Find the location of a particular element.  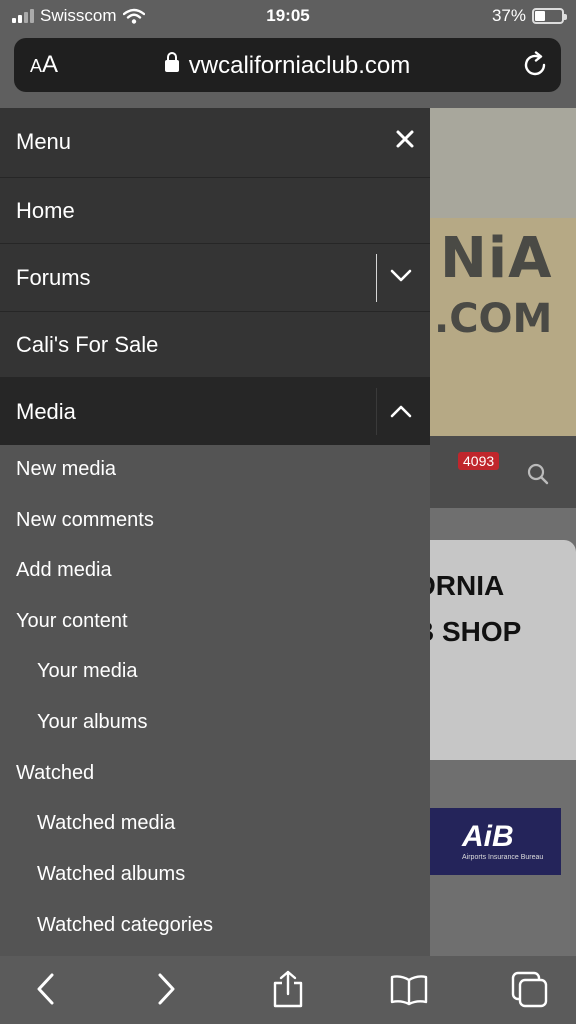

status-bar: Swisscom 19:05 37% is located at coordinates (288, 16).